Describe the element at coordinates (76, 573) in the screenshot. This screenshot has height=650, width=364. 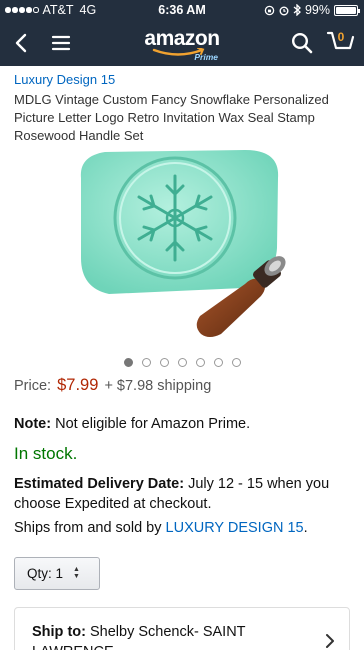
I see `updown-arrows-icon: ▲ ▼` at that location.